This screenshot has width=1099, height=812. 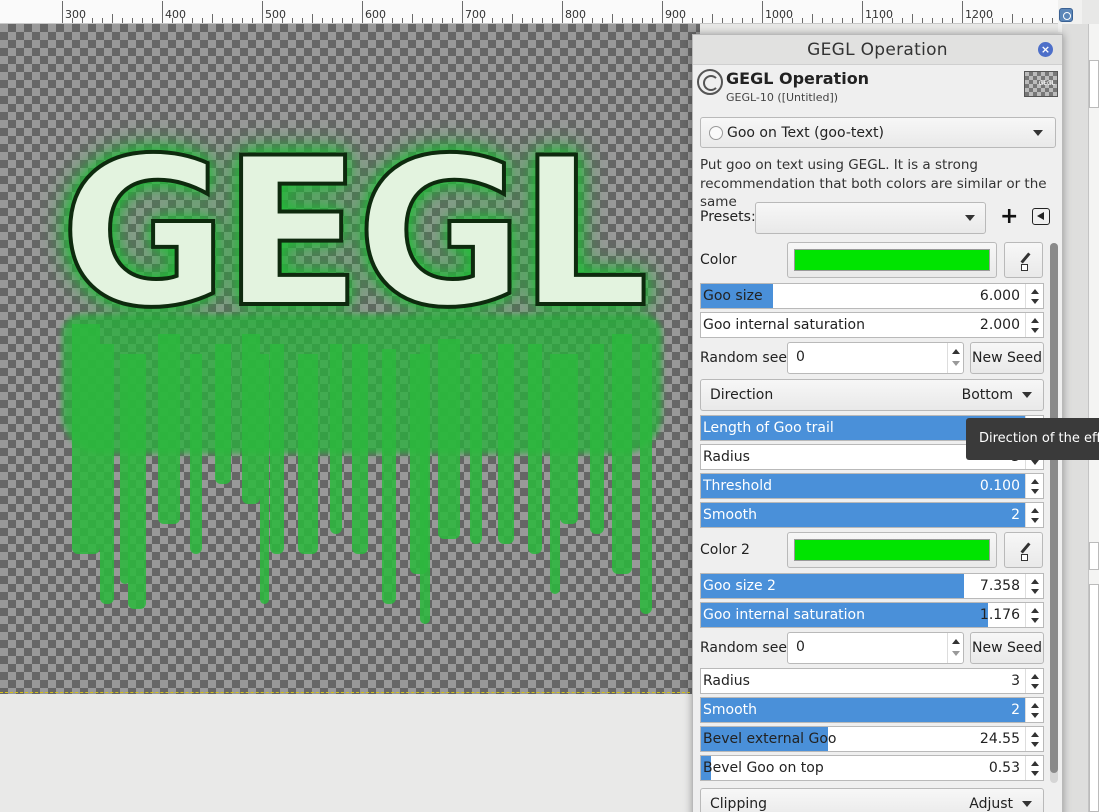 I want to click on dialog-scrollbar, so click(x=1054, y=513).